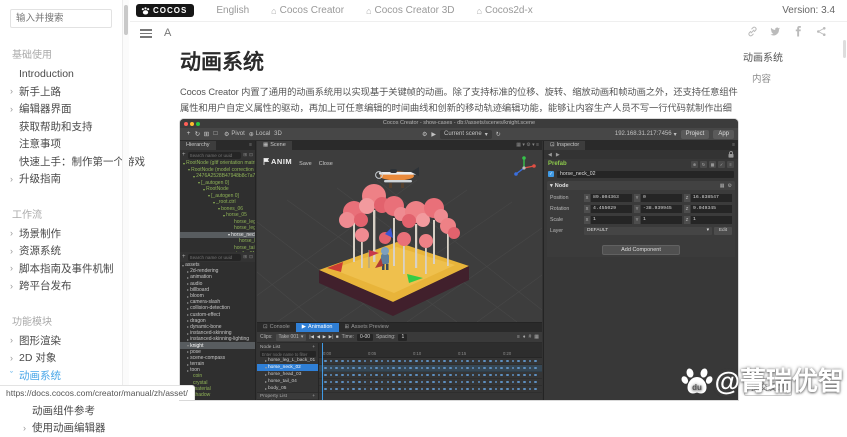 Image resolution: width=847 pixels, height=437 pixels. Describe the element at coordinates (319, 337) in the screenshot. I see `transport-button: ◀` at that location.